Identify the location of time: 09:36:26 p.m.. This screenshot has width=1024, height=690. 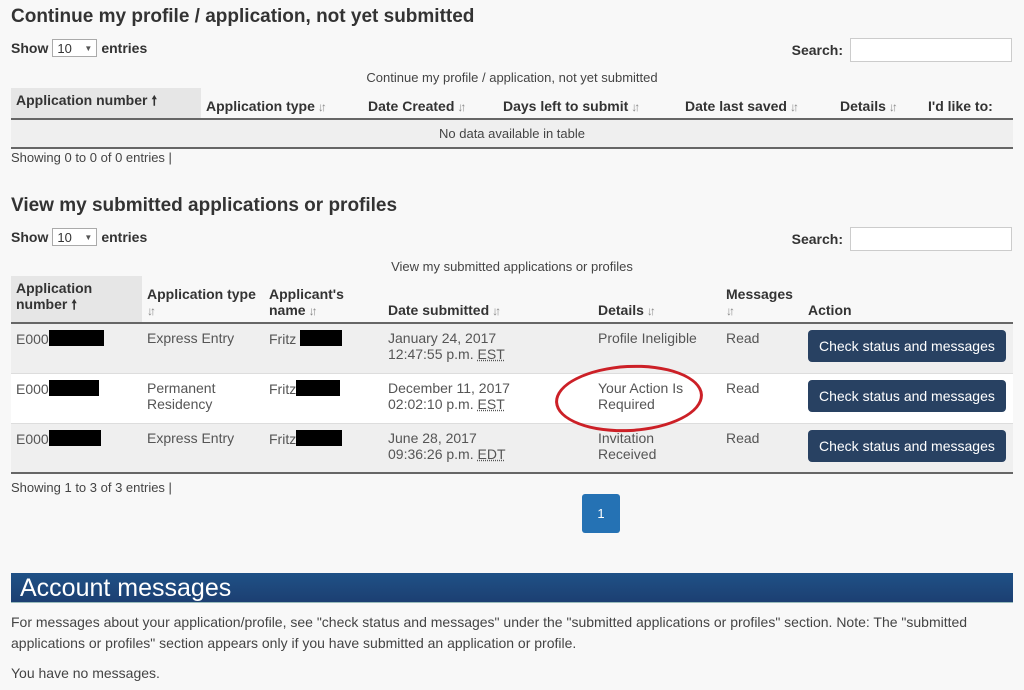
(431, 453).